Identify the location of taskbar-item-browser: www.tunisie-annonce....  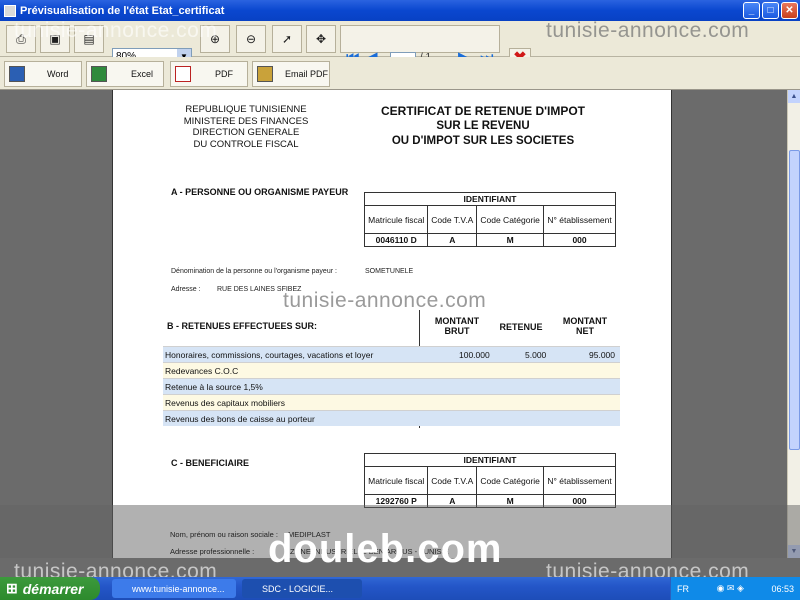
(174, 588).